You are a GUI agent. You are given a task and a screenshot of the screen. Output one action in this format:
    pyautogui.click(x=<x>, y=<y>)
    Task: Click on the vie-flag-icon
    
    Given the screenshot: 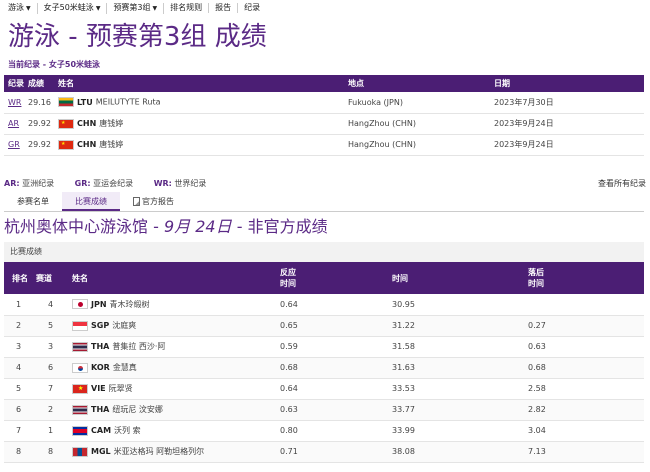 What is the action you would take?
    pyautogui.click(x=80, y=388)
    